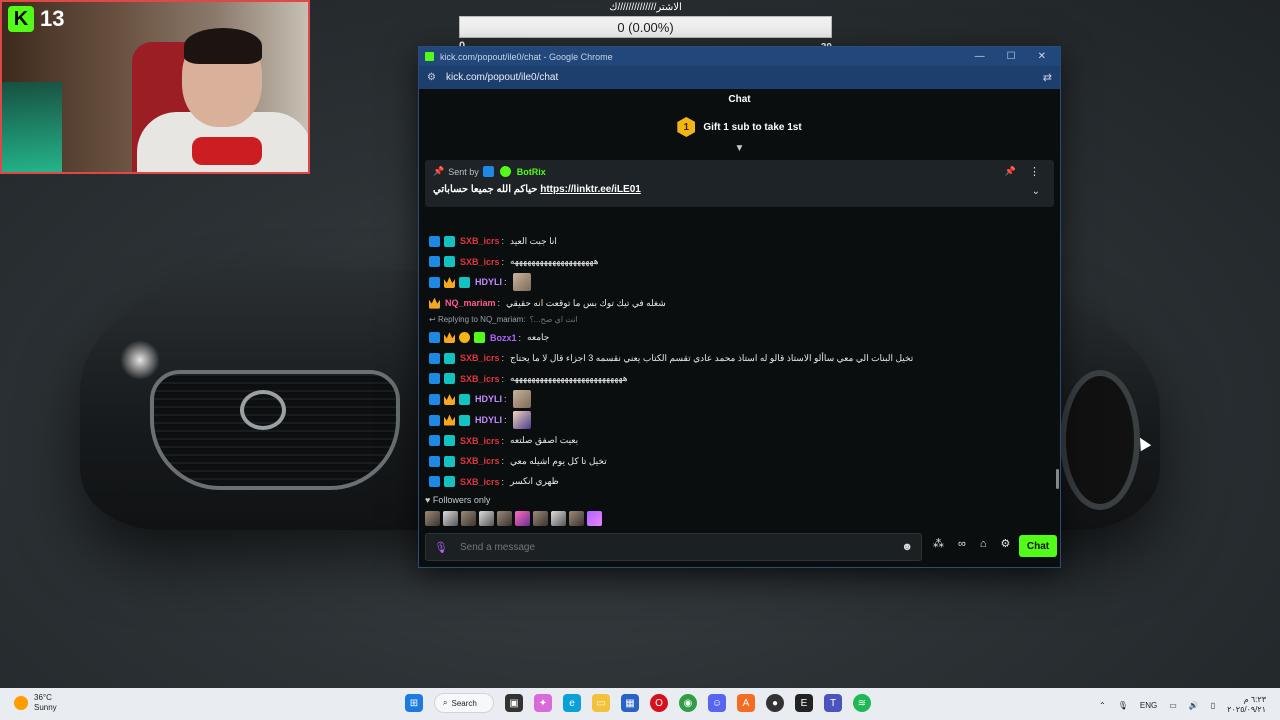  Describe the element at coordinates (1213, 705) in the screenshot. I see `battery-icon: ▯` at that location.